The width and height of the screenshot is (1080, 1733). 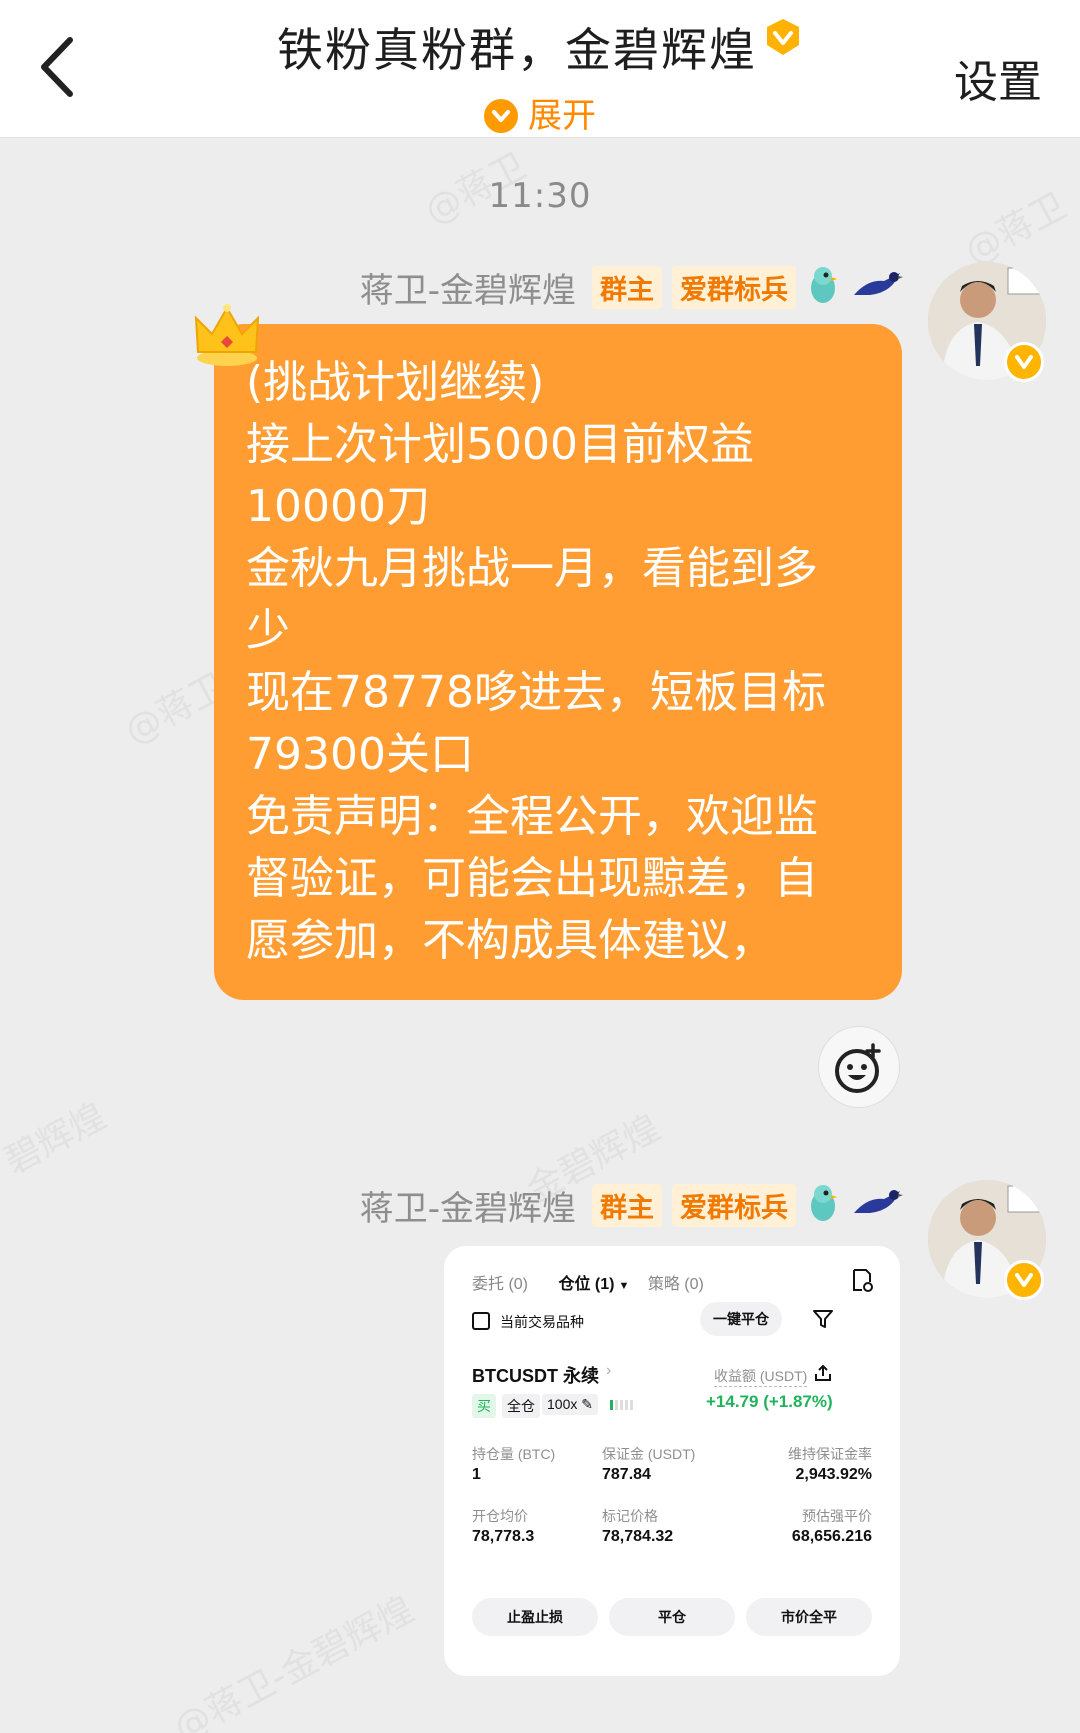 I want to click on market-close-all-button: 市价全平, so click(x=809, y=1617).